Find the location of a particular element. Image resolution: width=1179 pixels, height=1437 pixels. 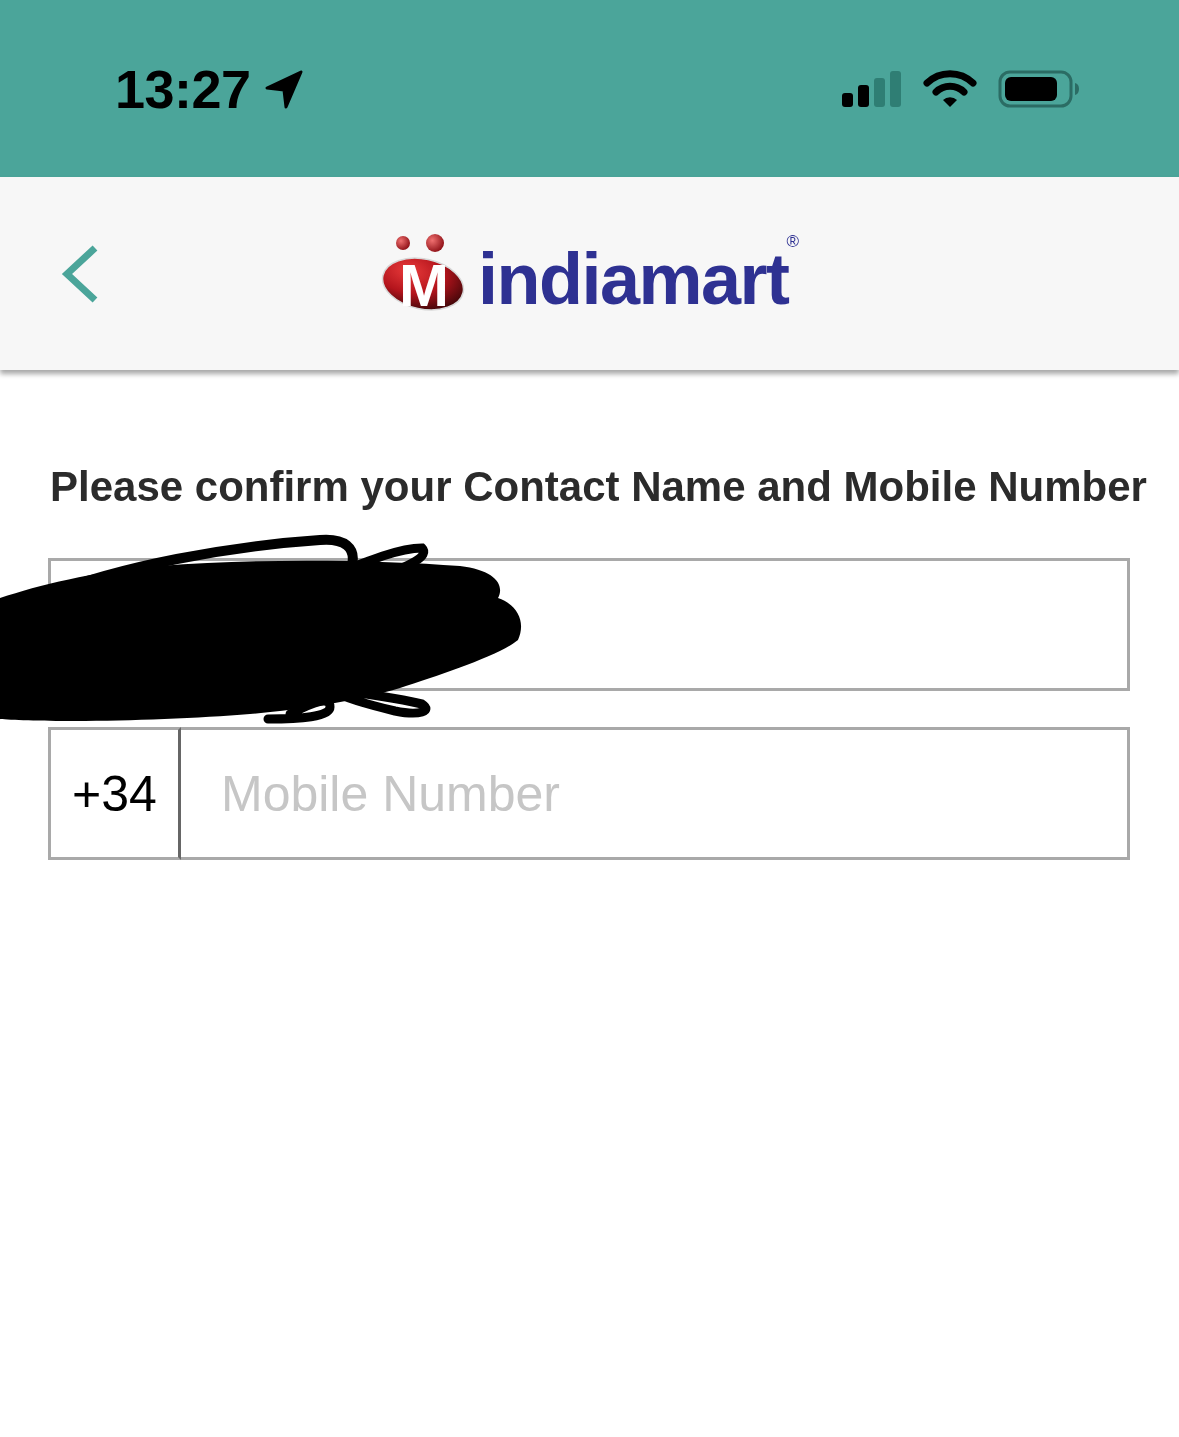

registered-mark: ® is located at coordinates (793, 241).